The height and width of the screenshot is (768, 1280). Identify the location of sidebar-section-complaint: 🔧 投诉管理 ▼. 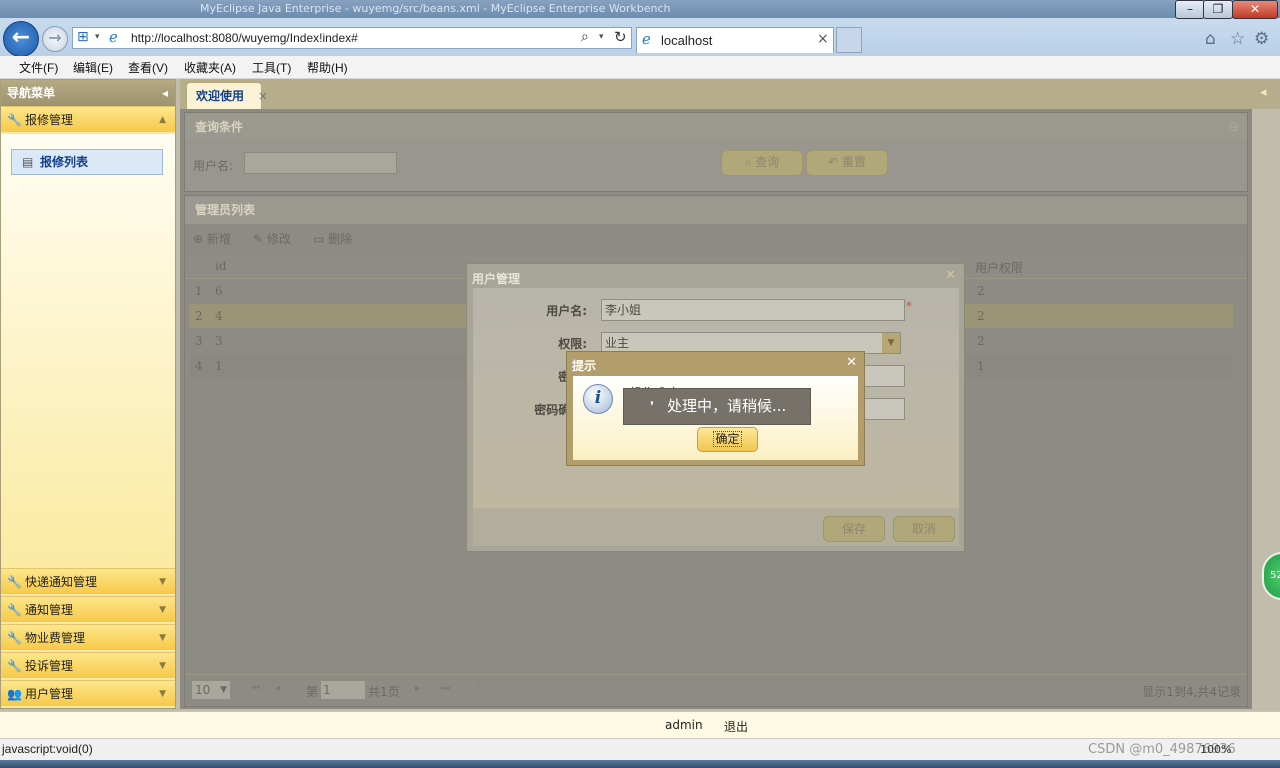
(88, 665).